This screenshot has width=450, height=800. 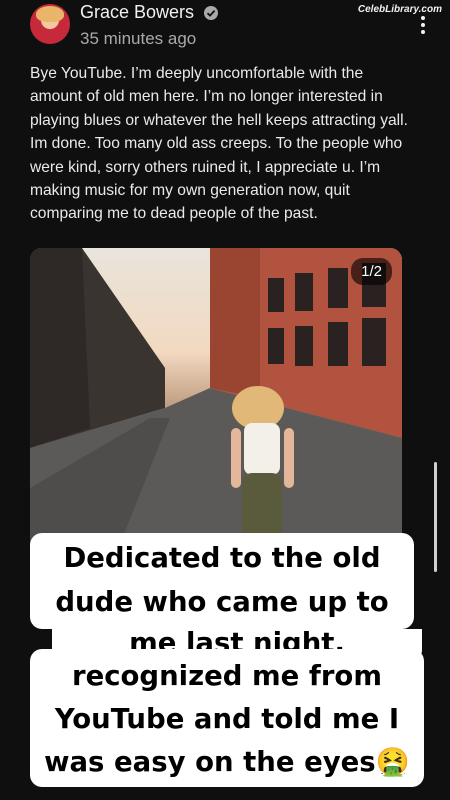 I want to click on verified-badge-icon, so click(x=211, y=13).